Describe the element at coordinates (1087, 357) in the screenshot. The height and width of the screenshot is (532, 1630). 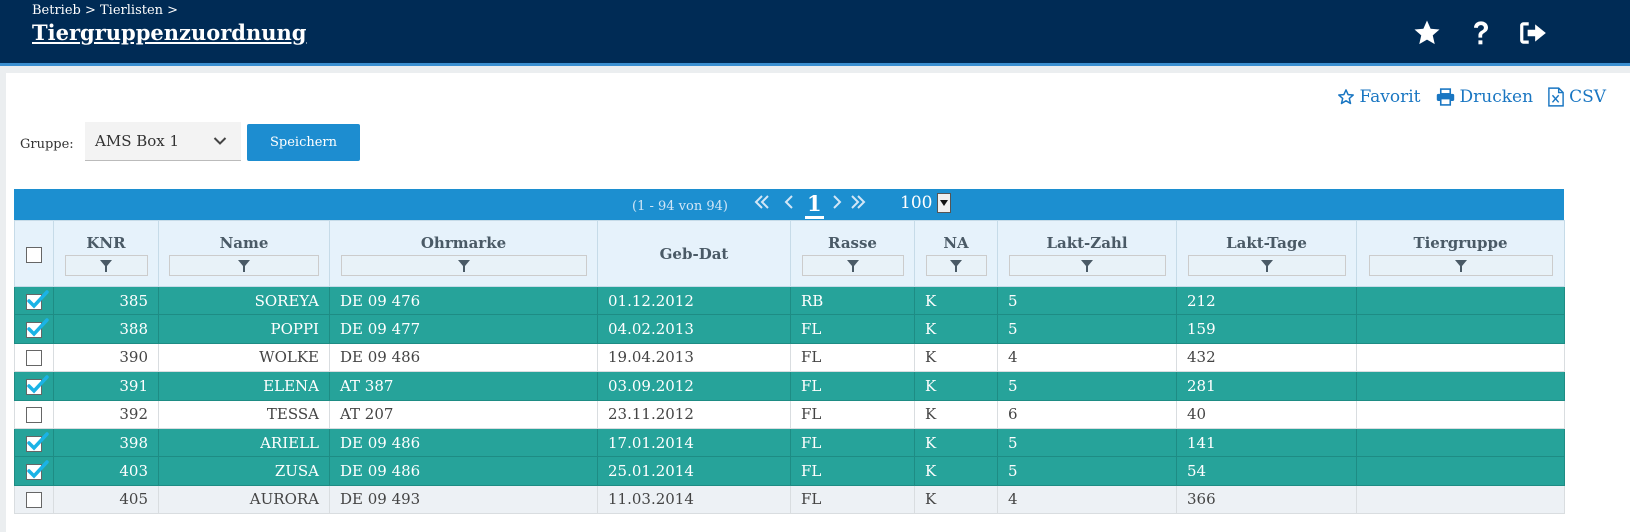
I see `cell-laktzahl: 4` at that location.